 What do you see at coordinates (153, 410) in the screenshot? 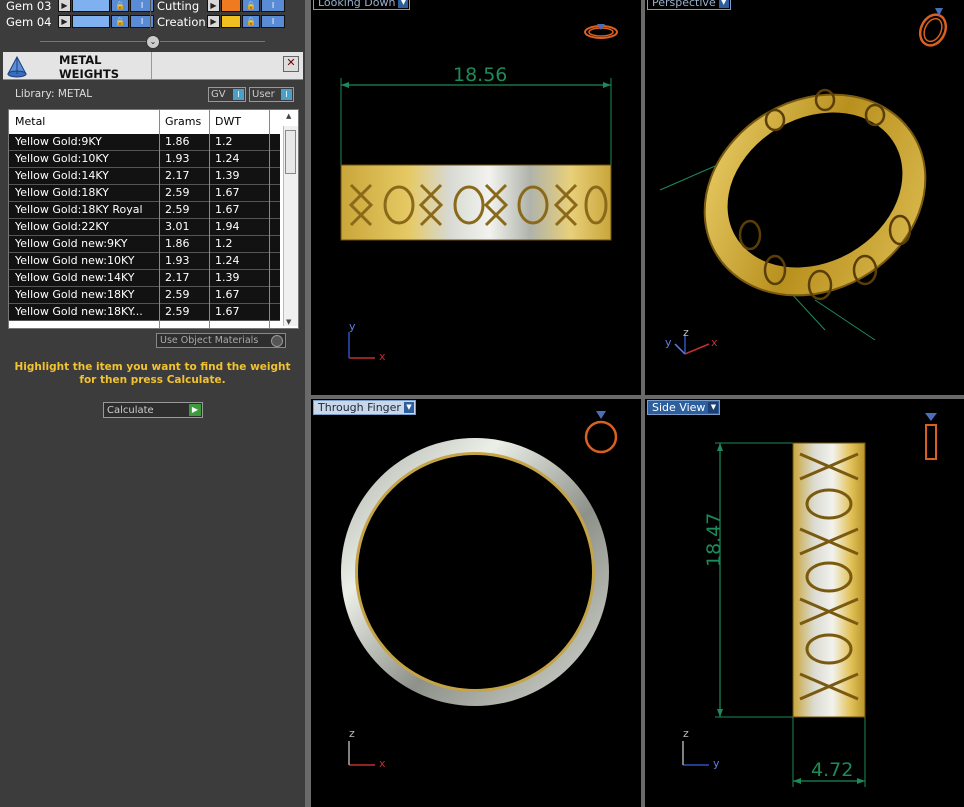
I see `calculate-button: Calculate ▶` at bounding box center [153, 410].